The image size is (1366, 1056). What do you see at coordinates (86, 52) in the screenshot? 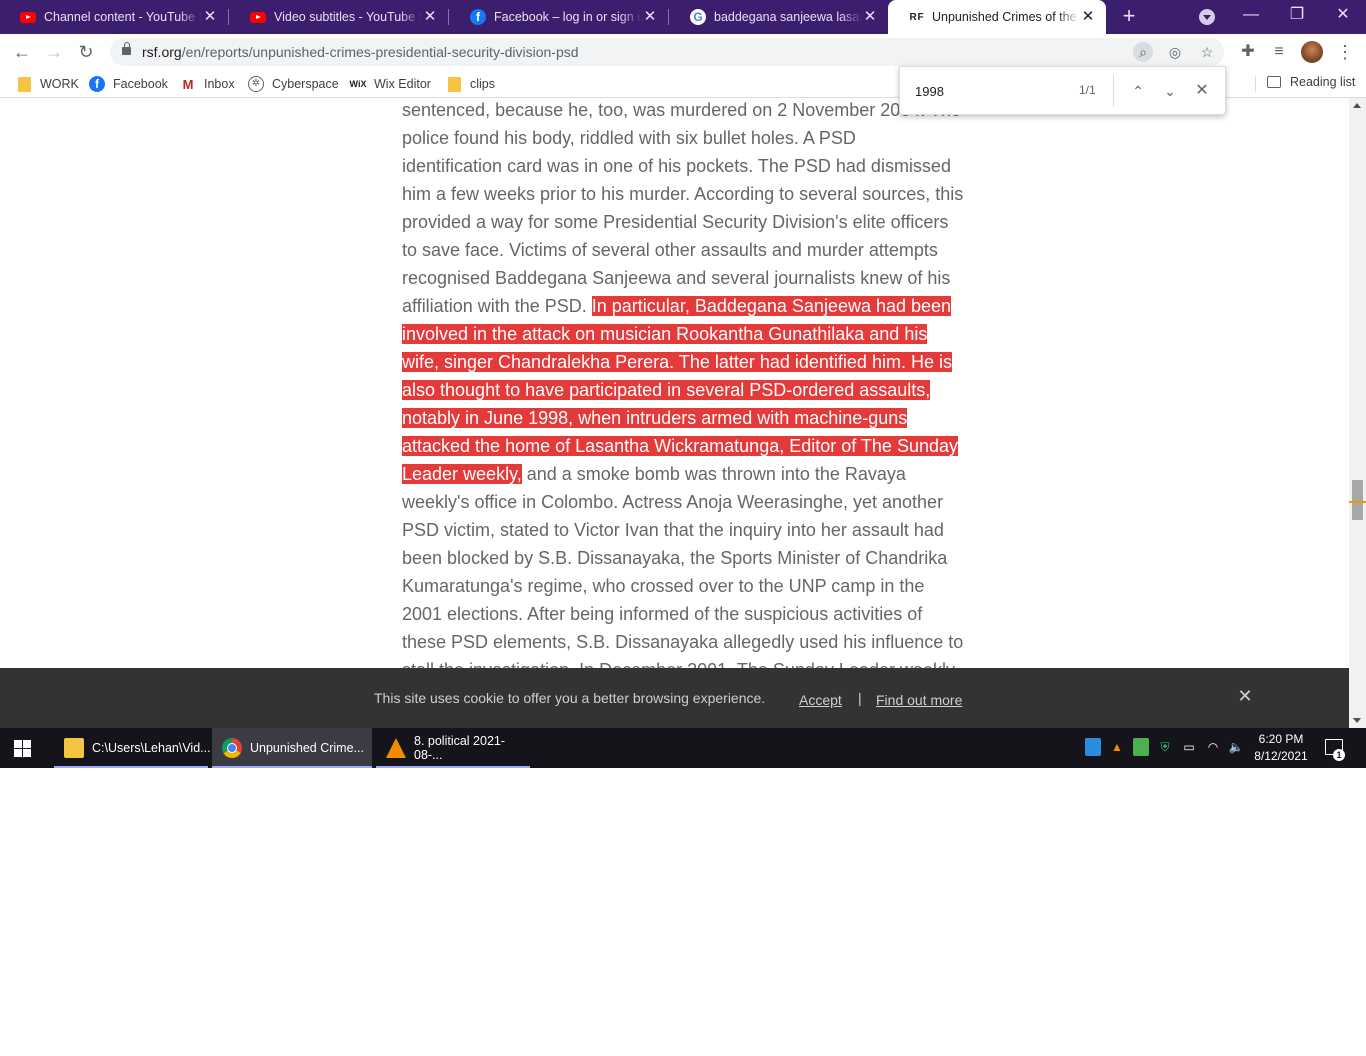
I see `reload-button: ↻` at bounding box center [86, 52].